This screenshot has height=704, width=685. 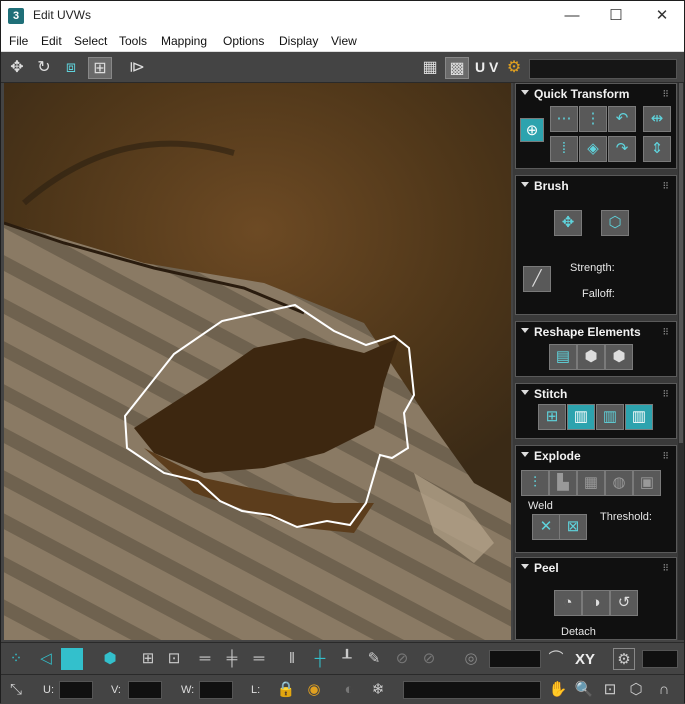 What do you see at coordinates (429, 659) in the screenshot?
I see `paint-select-shrink-icon: ⊘` at bounding box center [429, 659].